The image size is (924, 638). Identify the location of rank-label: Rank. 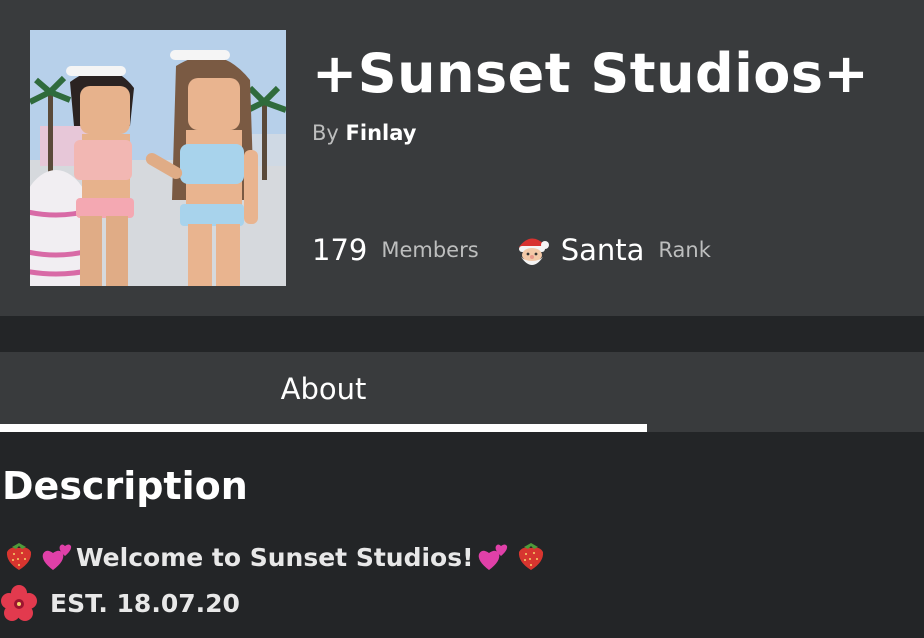
(684, 250).